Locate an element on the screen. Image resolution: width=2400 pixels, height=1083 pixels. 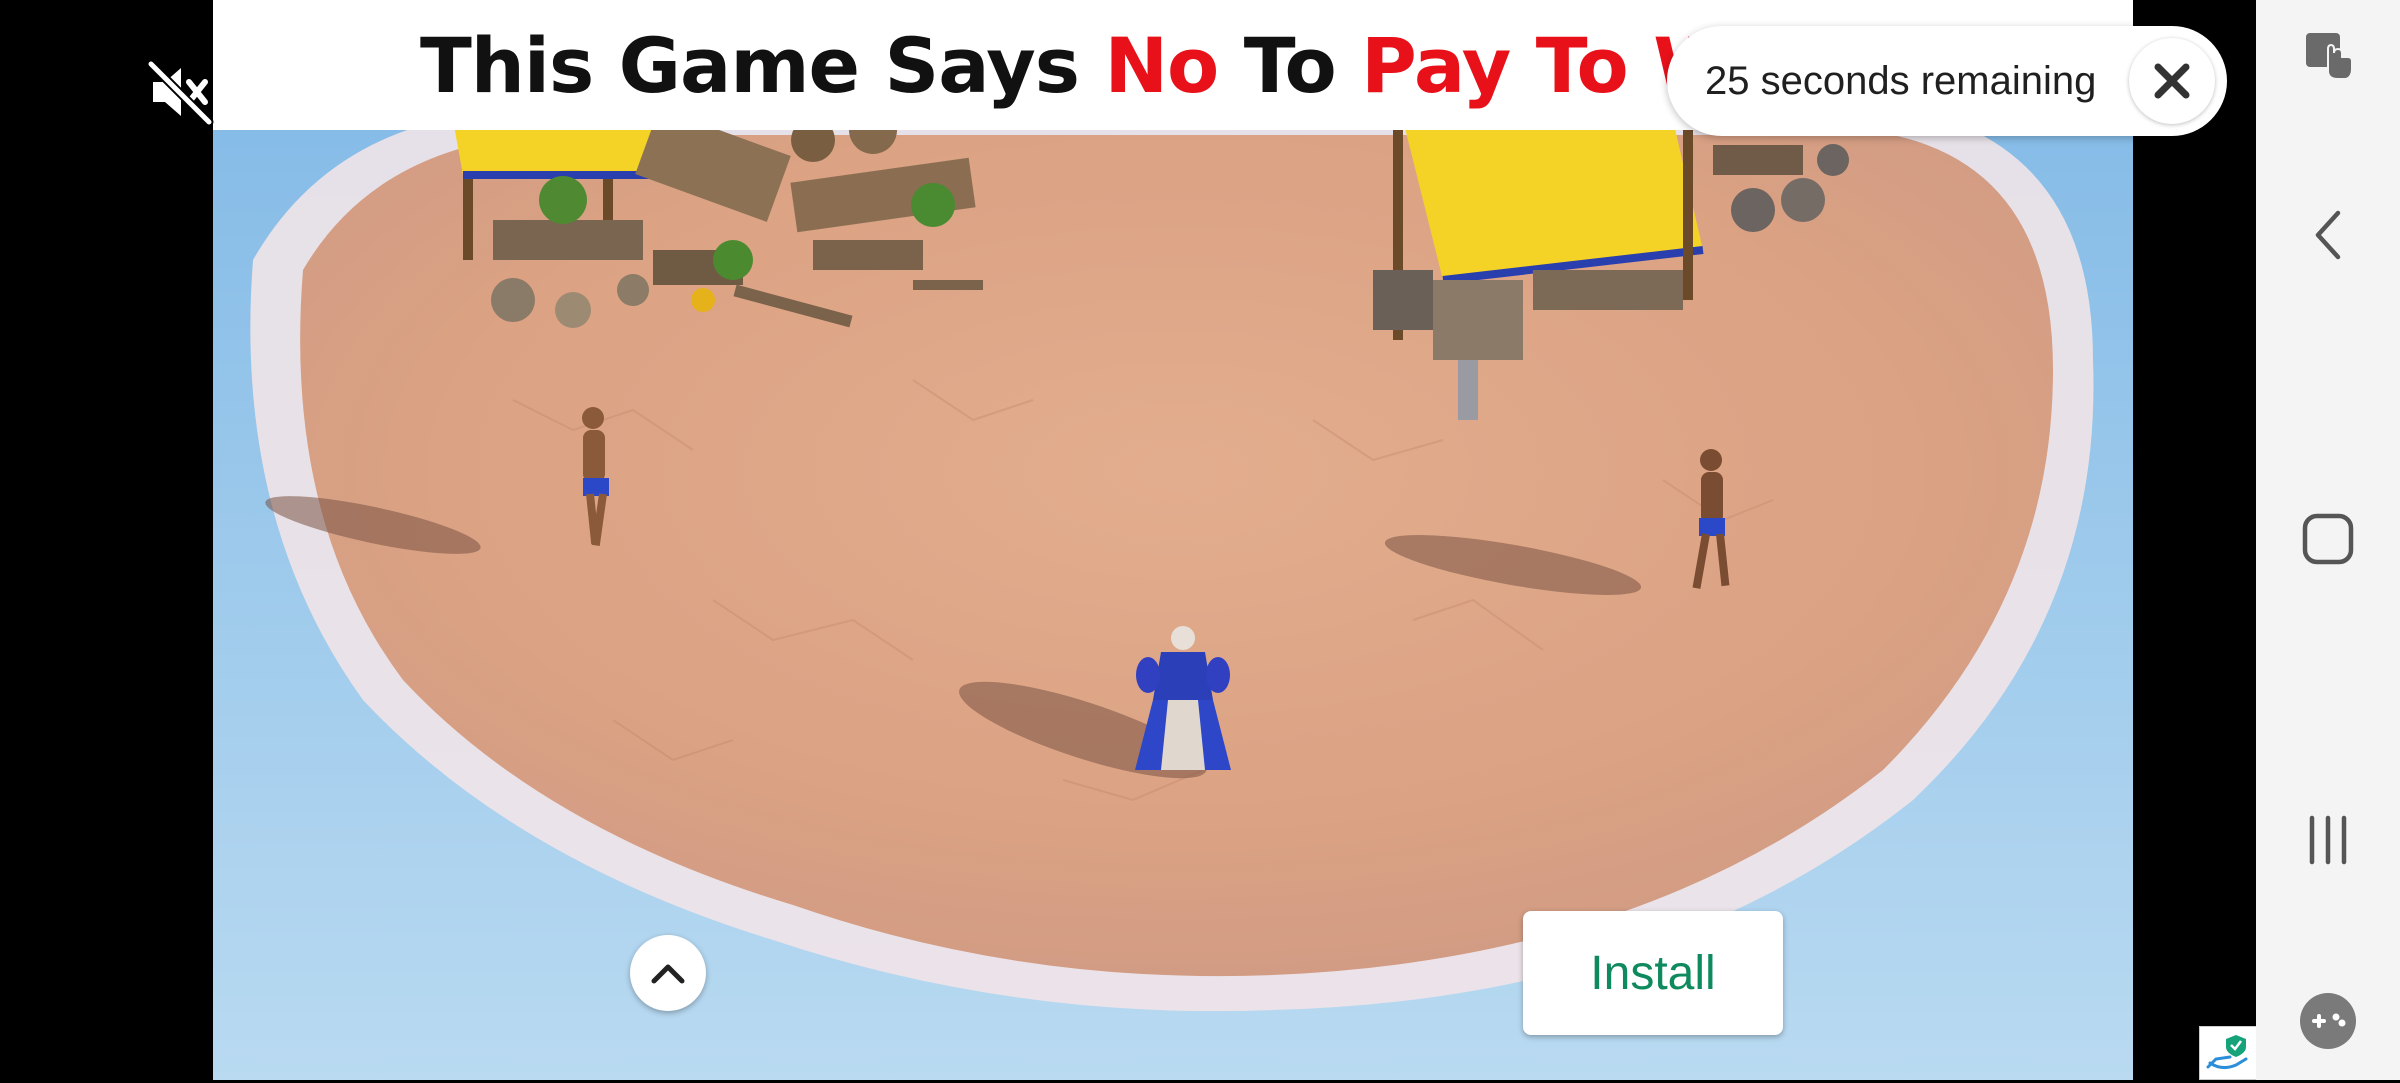
screen-touch-icon is located at coordinates (2328, 57).